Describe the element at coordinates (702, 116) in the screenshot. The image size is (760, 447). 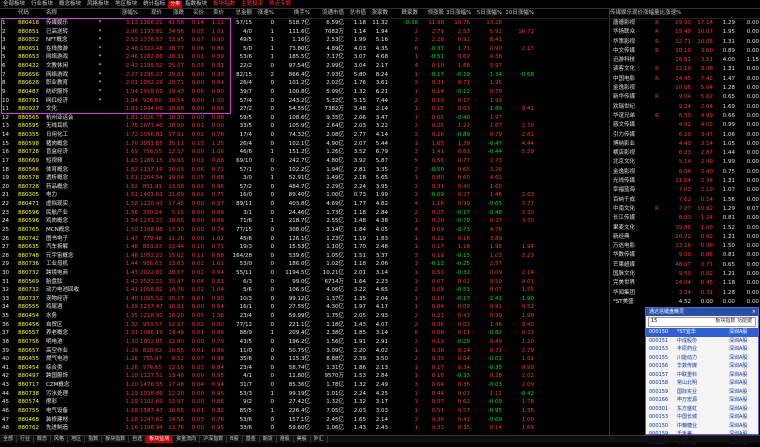
I see `constituent-cell: 4.99` at that location.